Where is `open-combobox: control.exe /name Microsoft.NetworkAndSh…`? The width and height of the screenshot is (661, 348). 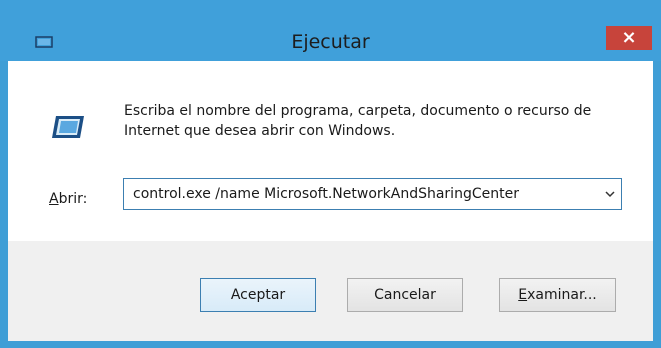
open-combobox: control.exe /name Microsoft.NetworkAndSh… is located at coordinates (372, 194).